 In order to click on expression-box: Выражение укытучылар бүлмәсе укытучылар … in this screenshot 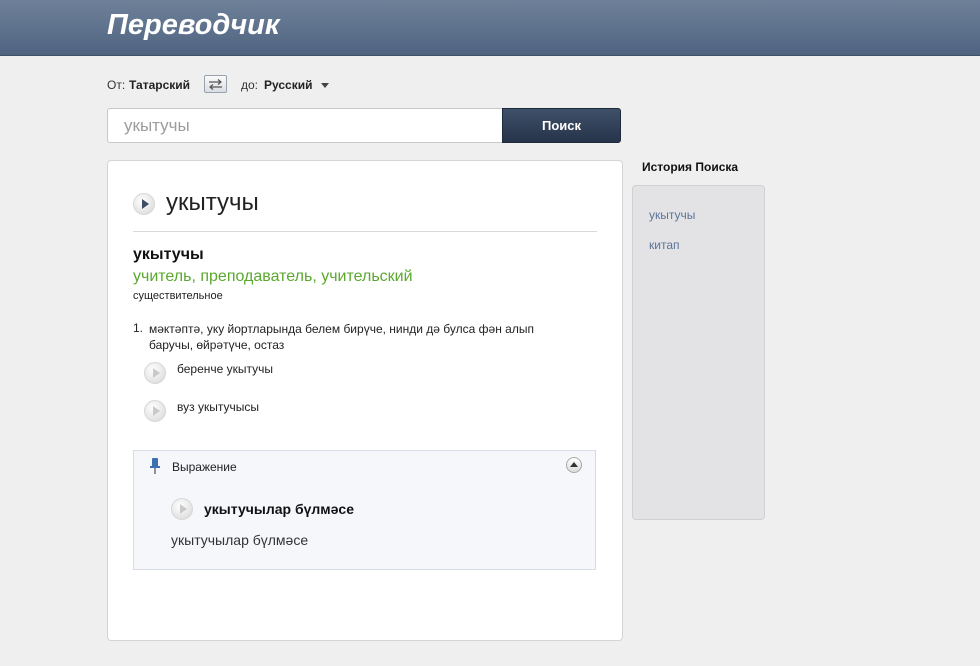, I will do `click(364, 510)`.